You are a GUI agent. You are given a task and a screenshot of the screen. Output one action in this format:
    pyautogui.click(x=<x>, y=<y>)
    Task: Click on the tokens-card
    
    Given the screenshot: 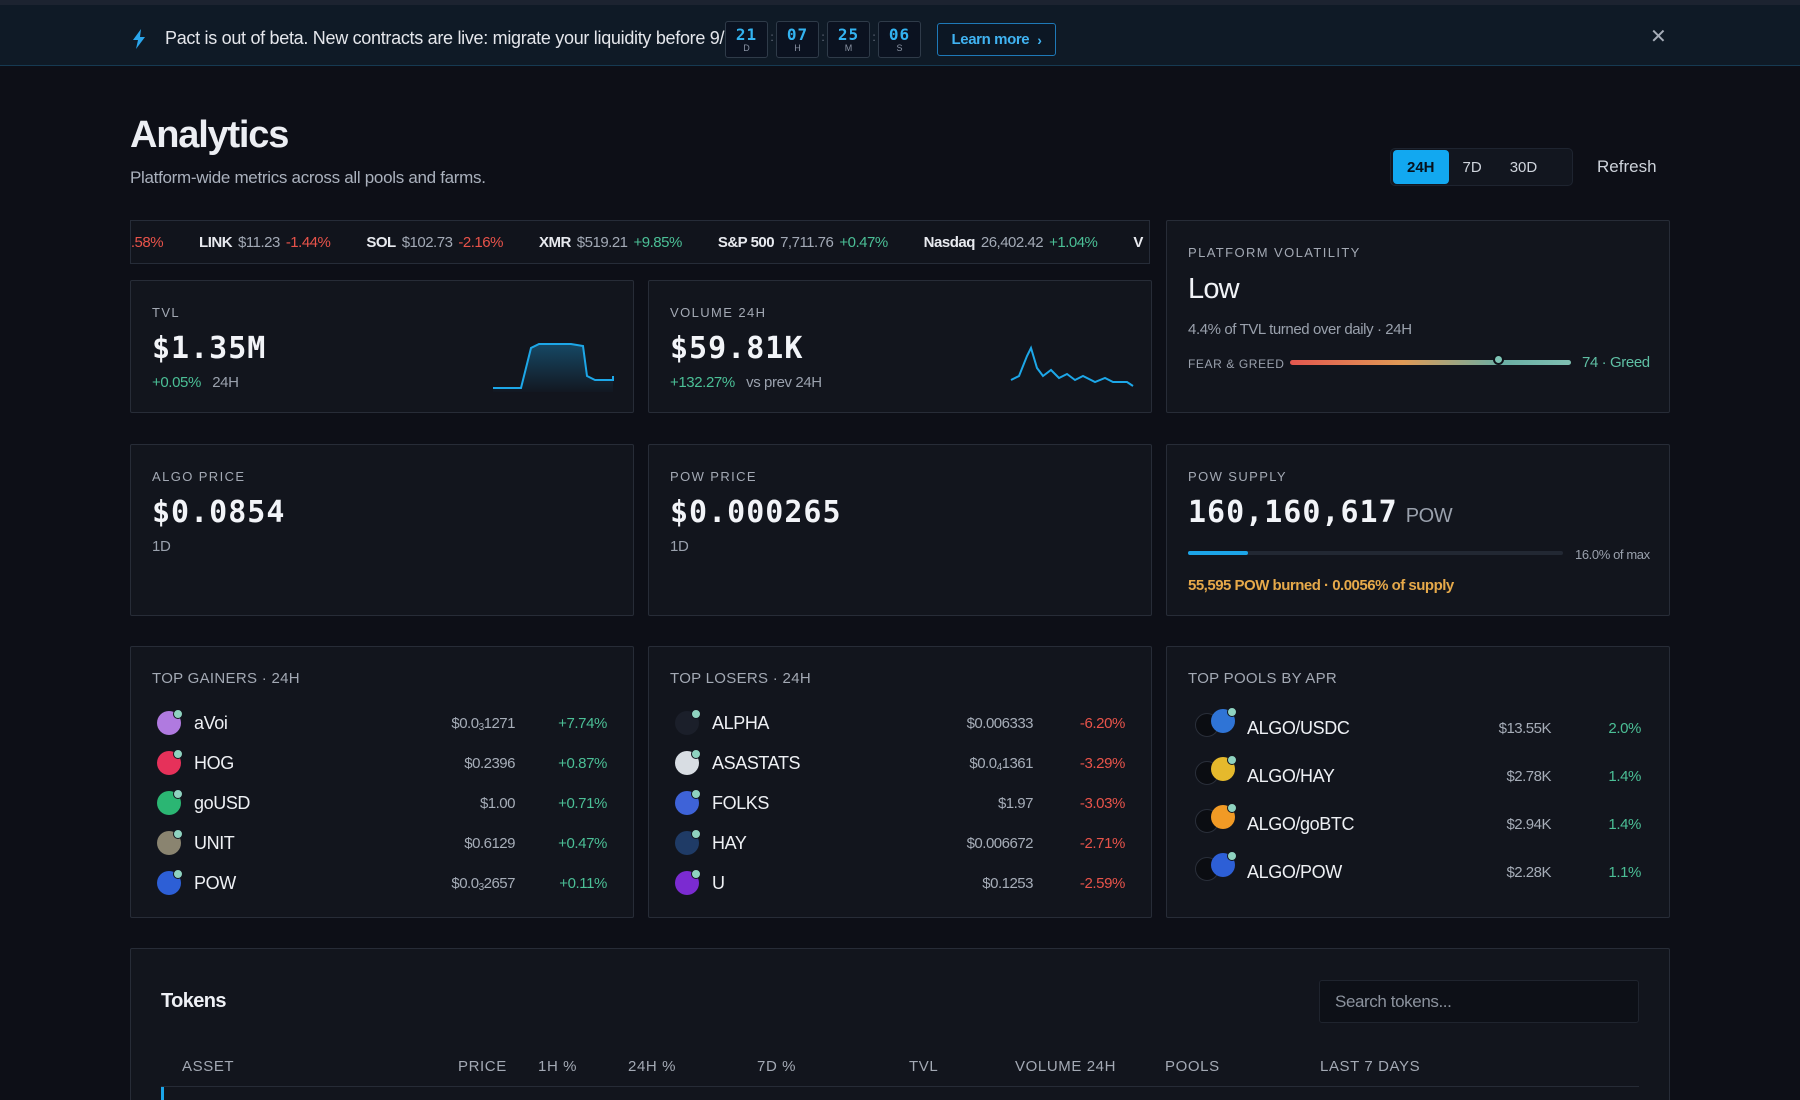 What is the action you would take?
    pyautogui.click(x=900, y=1024)
    